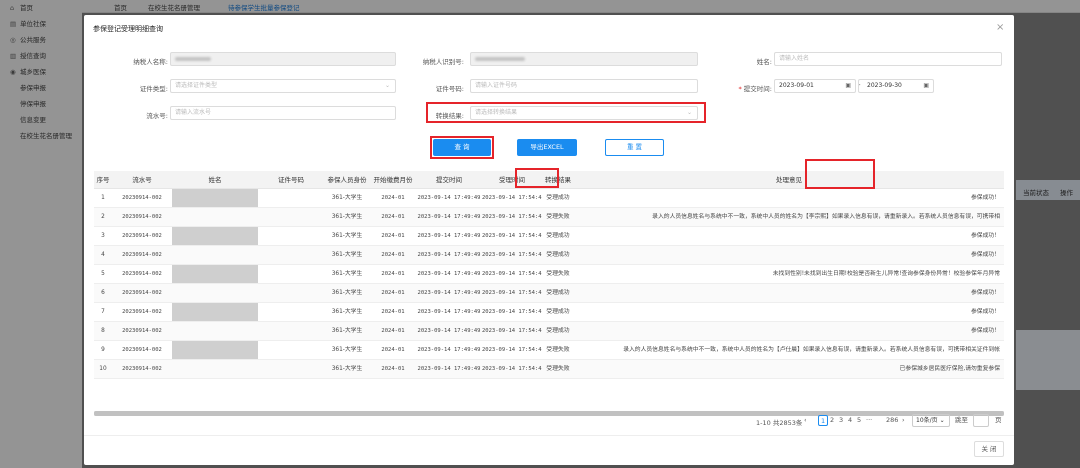 This screenshot has height=468, width=1080. Describe the element at coordinates (859, 420) in the screenshot. I see `page-number: 5` at that location.